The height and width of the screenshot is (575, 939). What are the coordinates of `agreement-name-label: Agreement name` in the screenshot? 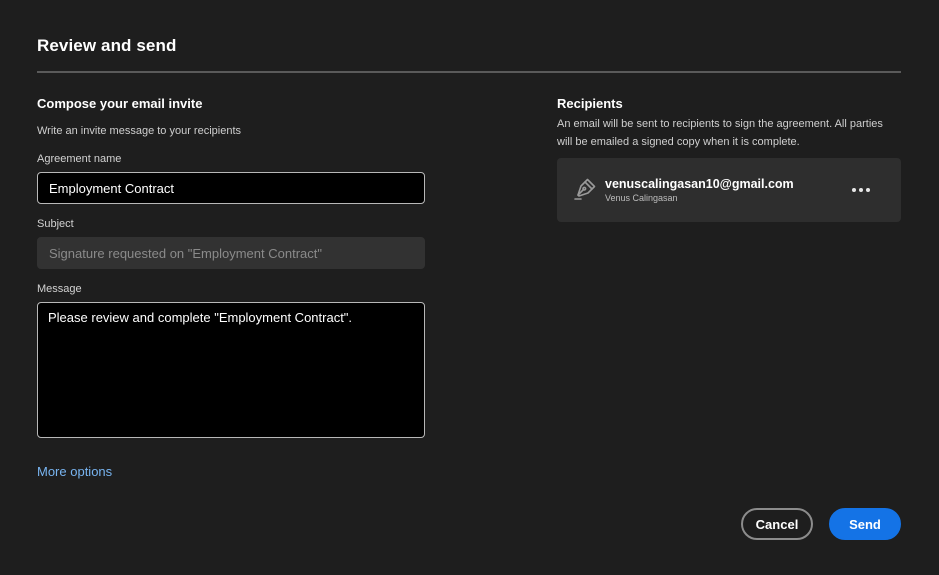 It's located at (79, 159).